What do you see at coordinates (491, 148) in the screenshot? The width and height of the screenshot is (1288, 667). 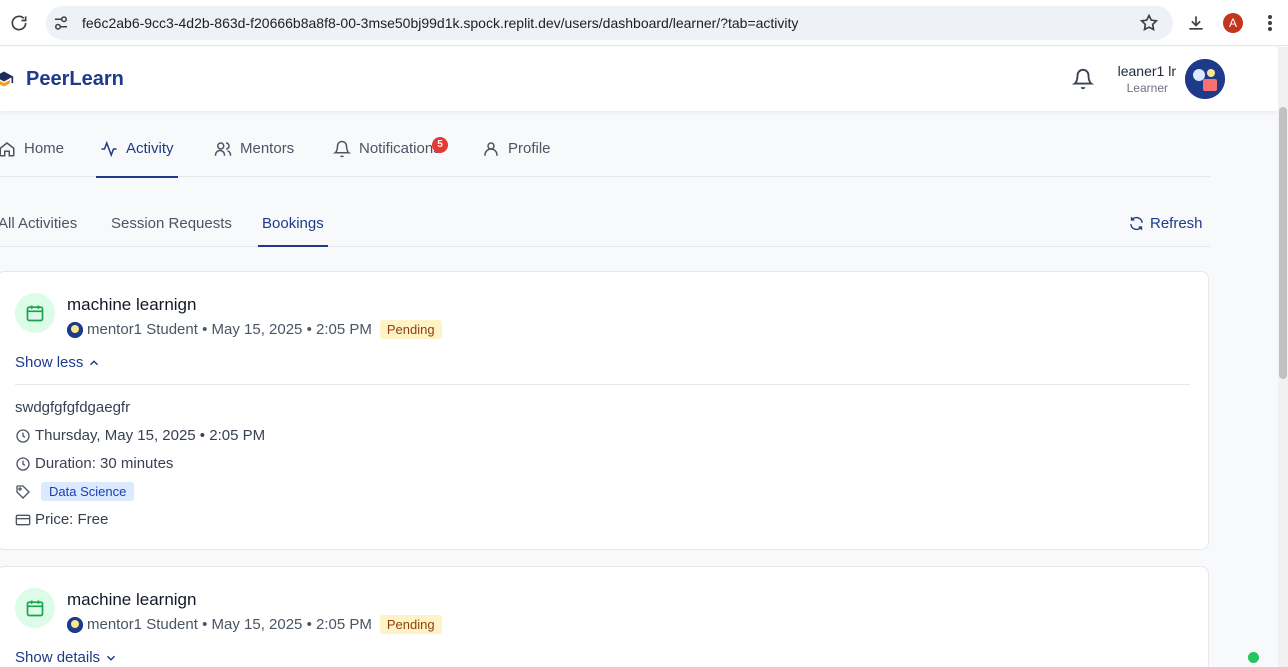 I see `user-icon` at bounding box center [491, 148].